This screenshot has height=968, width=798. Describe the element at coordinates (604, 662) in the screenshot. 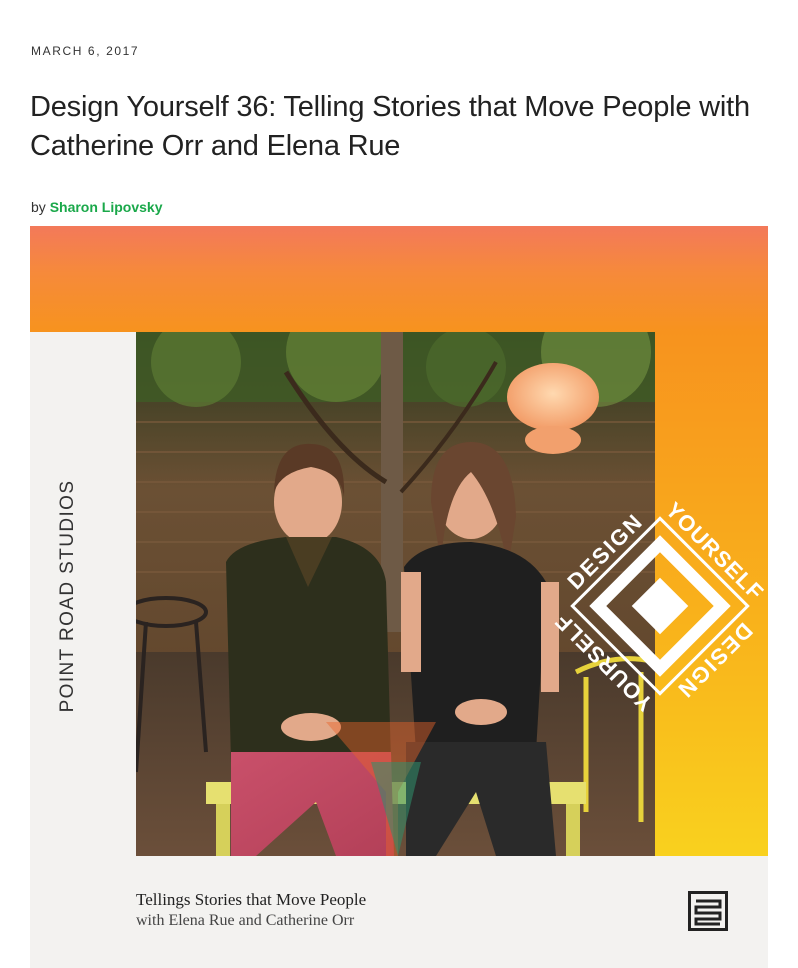

I see `badge-bottom-text: YOURSELF` at that location.